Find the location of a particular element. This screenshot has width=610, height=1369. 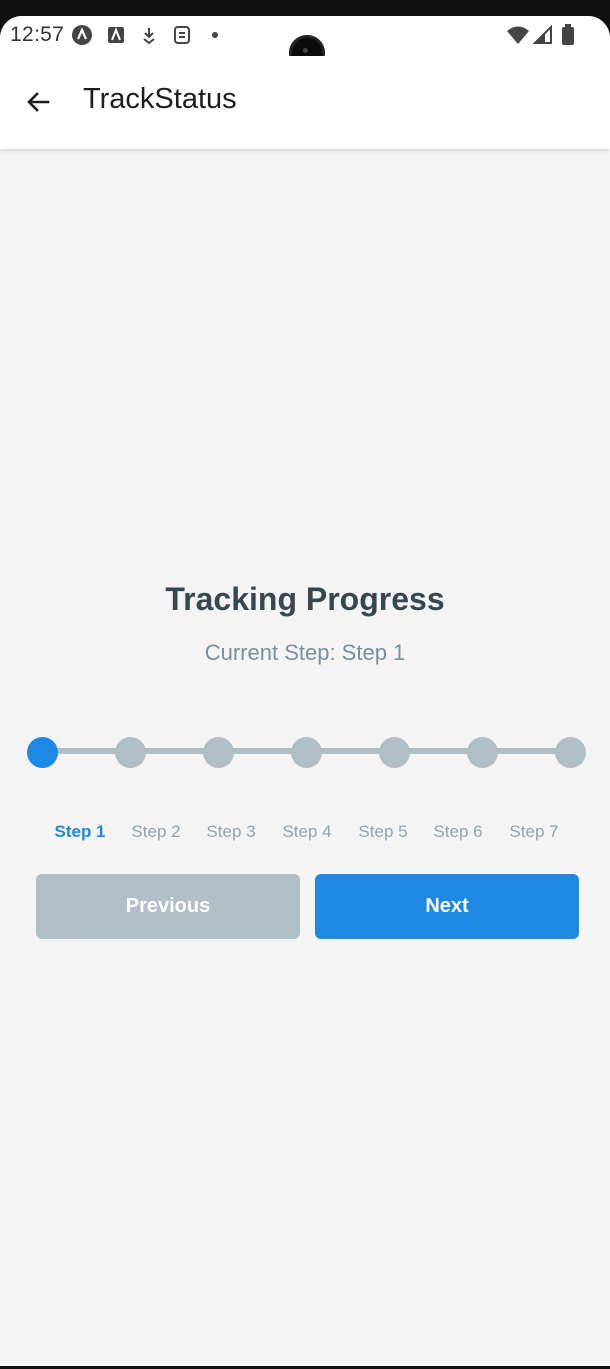

step-label-2: Step 2 is located at coordinates (156, 832).